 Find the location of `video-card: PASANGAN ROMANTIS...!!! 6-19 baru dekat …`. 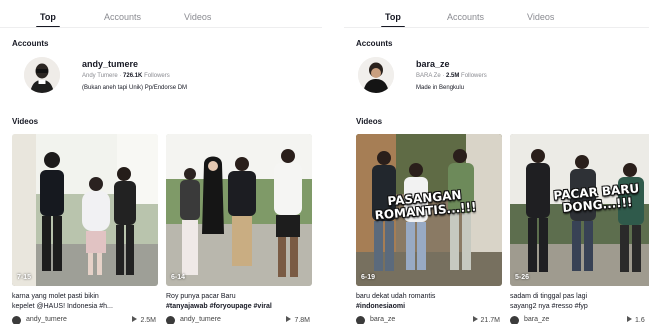

video-card: PASANGAN ROMANTIS...!!! 6-19 baru dekat … is located at coordinates (429, 229).